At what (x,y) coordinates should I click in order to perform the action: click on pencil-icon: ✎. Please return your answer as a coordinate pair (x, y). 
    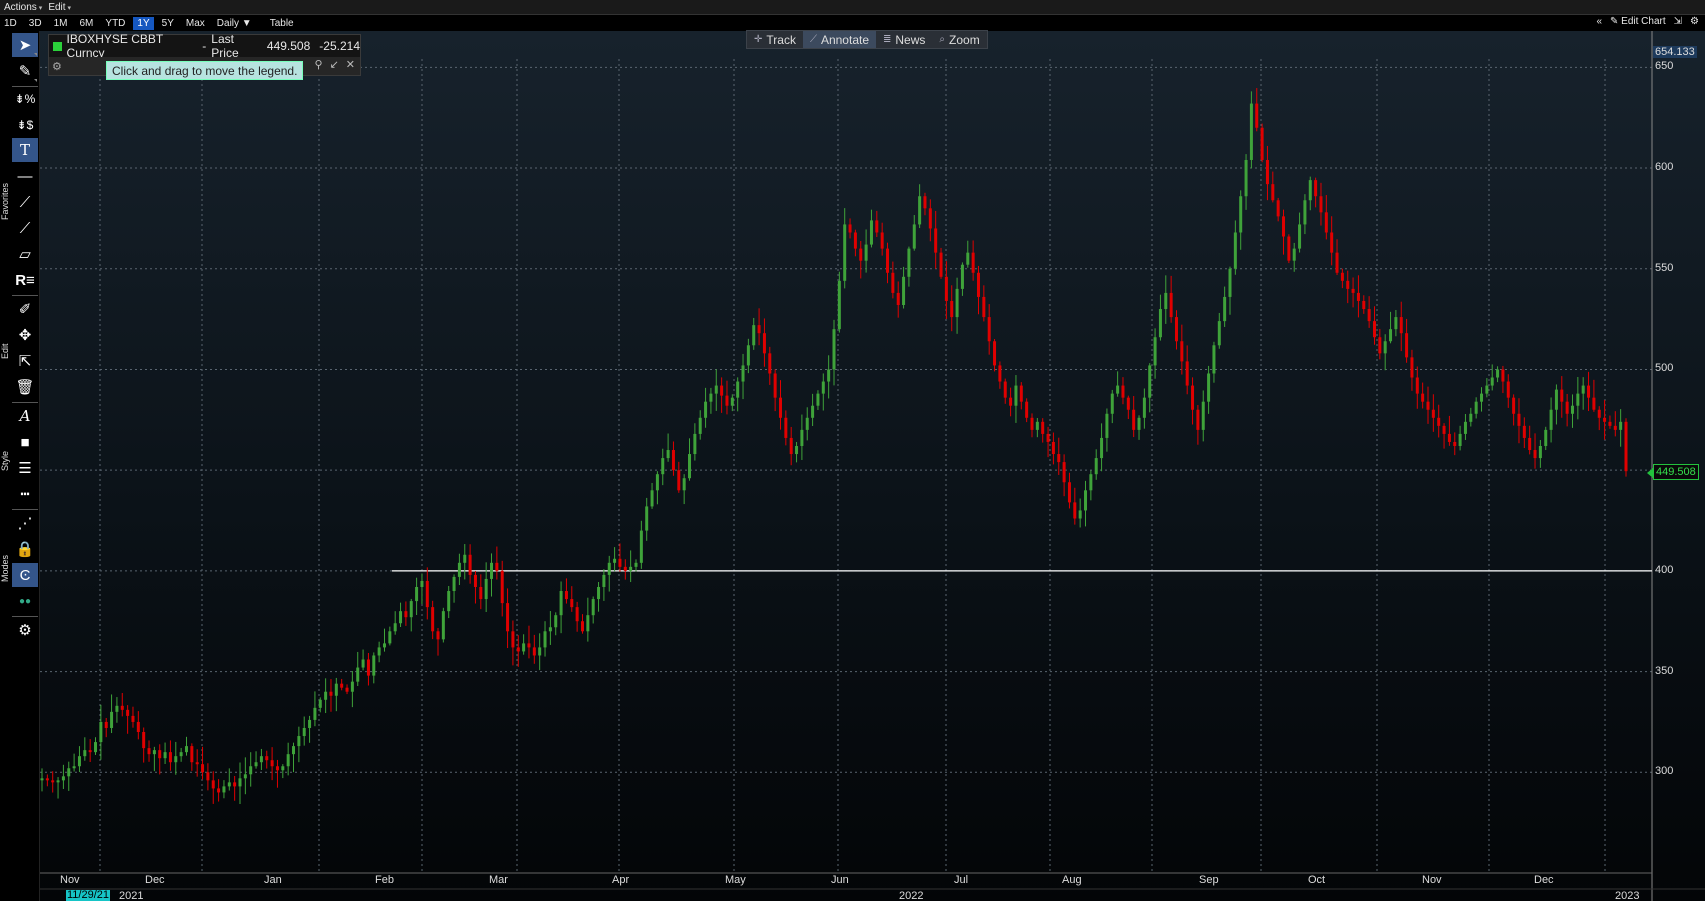
    Looking at the image, I should click on (25, 71).